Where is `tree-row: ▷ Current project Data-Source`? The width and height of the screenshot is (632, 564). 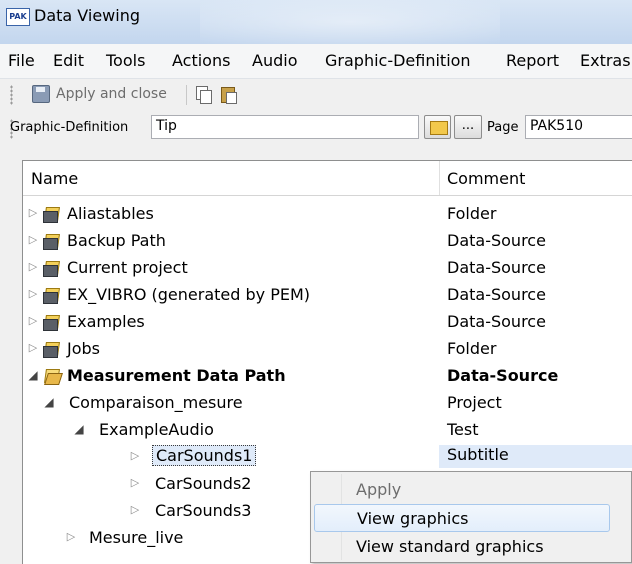 tree-row: ▷ Current project Data-Source is located at coordinates (327, 268).